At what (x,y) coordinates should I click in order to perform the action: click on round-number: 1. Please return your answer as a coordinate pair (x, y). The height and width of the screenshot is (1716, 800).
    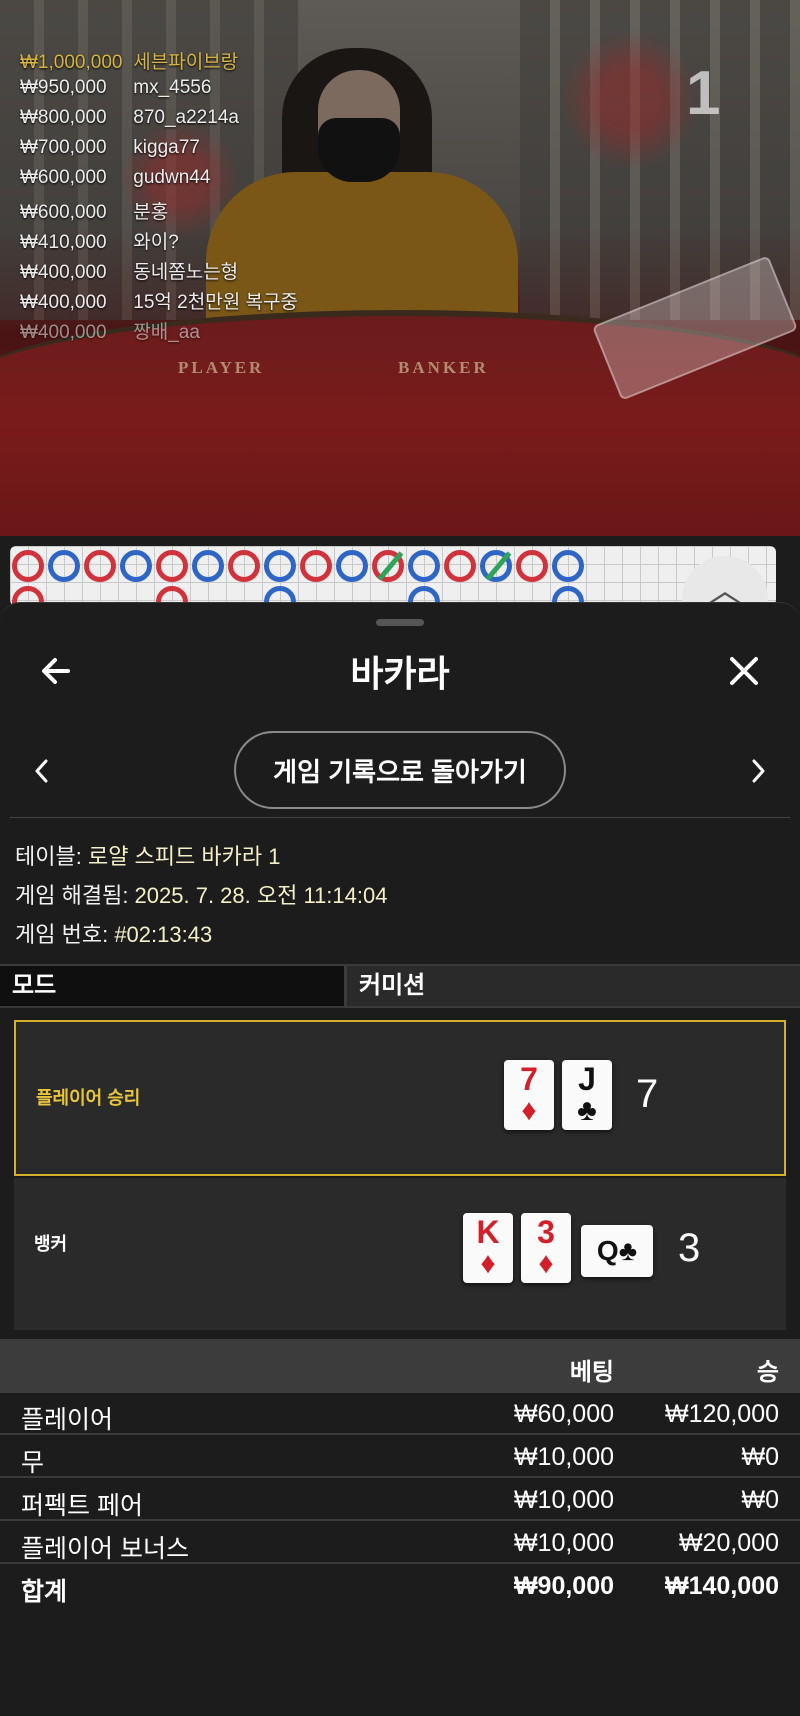
    Looking at the image, I should click on (703, 93).